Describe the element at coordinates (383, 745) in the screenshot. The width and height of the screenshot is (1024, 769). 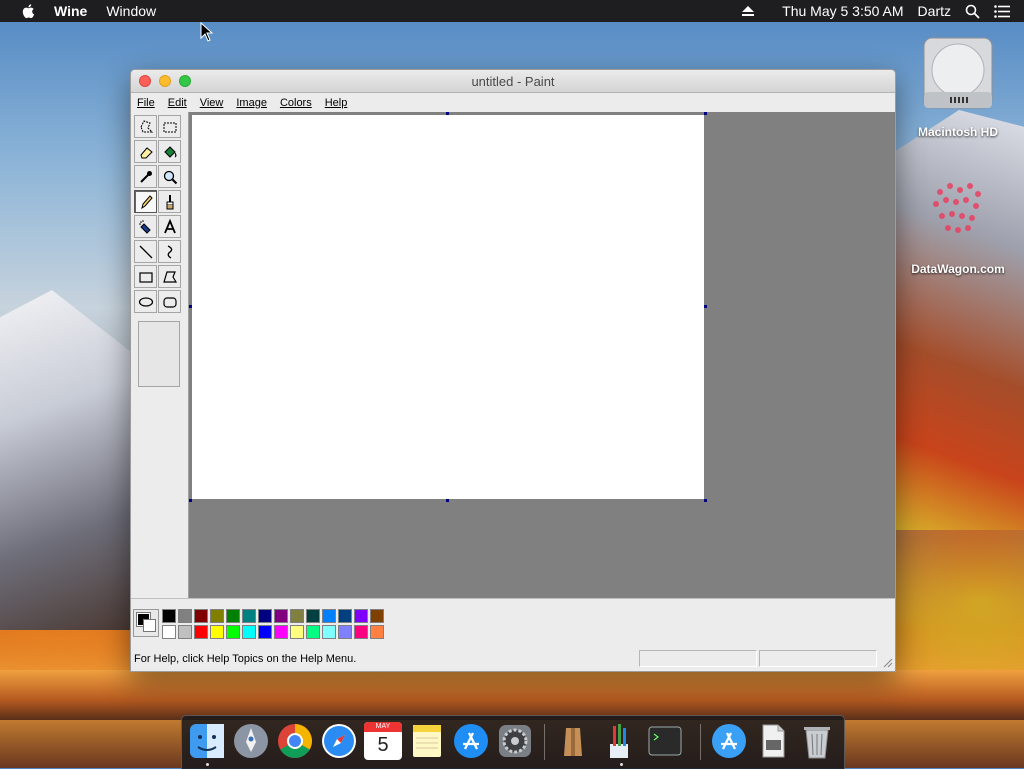
I see `calendar-day: 5` at that location.